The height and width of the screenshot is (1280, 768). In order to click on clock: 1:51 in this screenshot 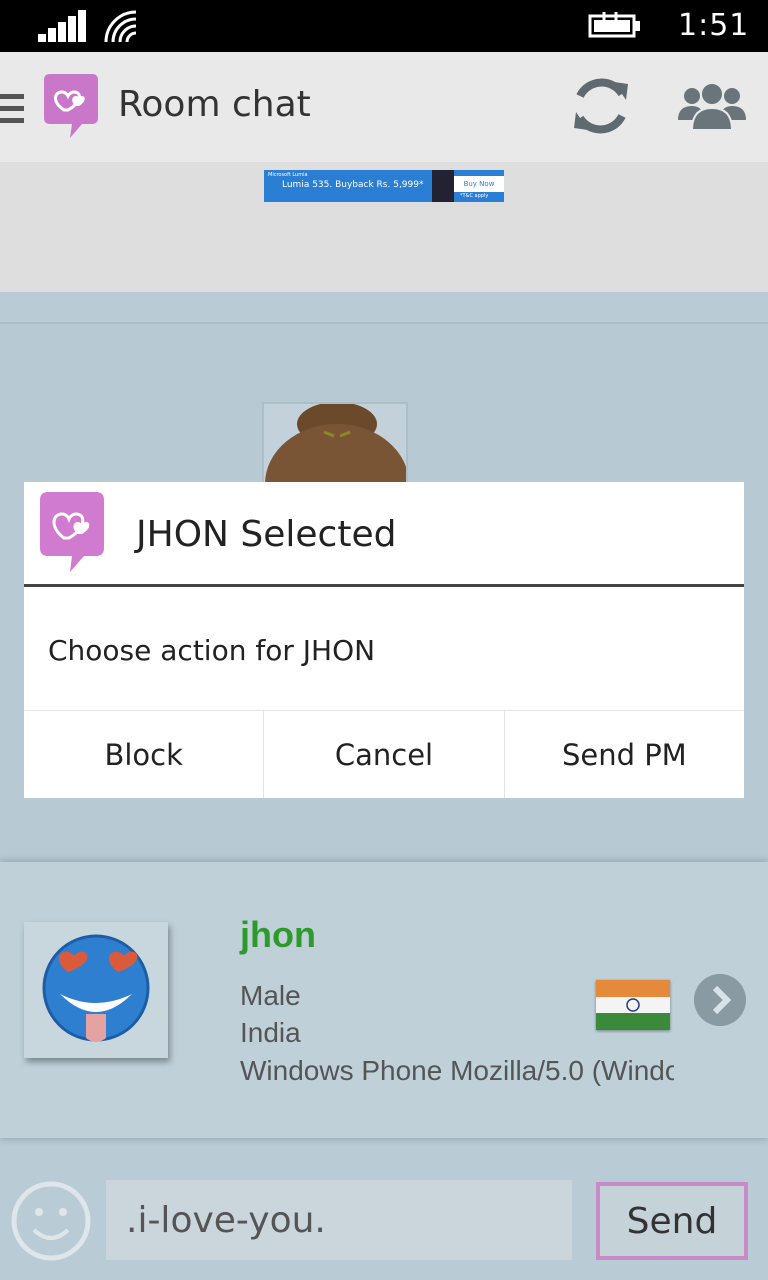, I will do `click(714, 25)`.